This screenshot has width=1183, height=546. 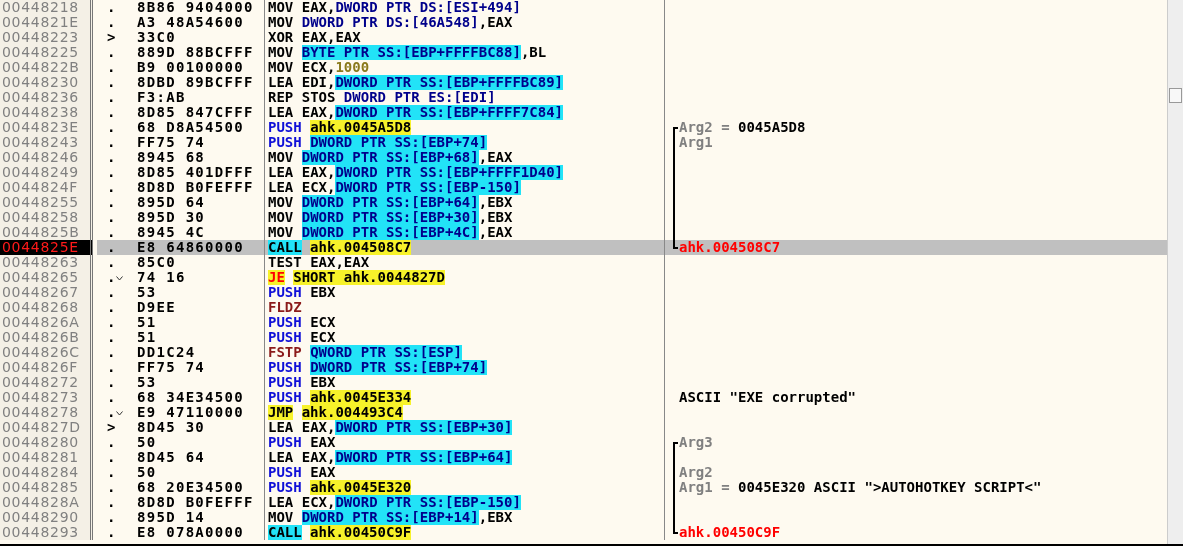 What do you see at coordinates (46, 277) in the screenshot?
I see `address-cell: 00448265` at bounding box center [46, 277].